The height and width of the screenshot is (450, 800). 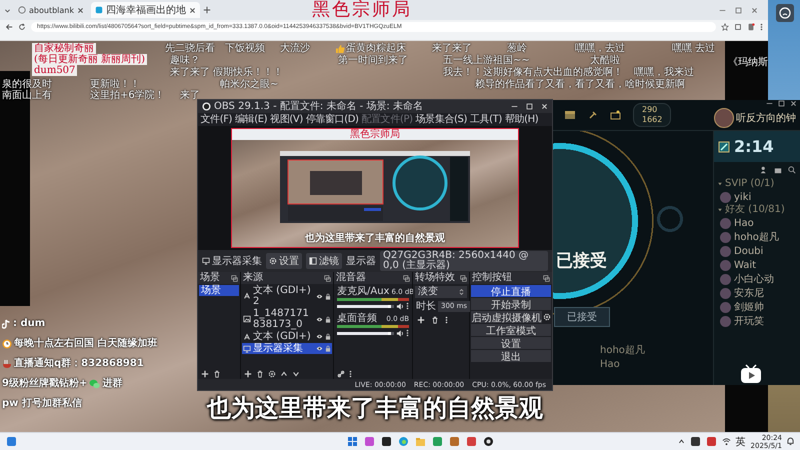 What do you see at coordinates (695, 441) in the screenshot?
I see `tray-app-icon` at bounding box center [695, 441].